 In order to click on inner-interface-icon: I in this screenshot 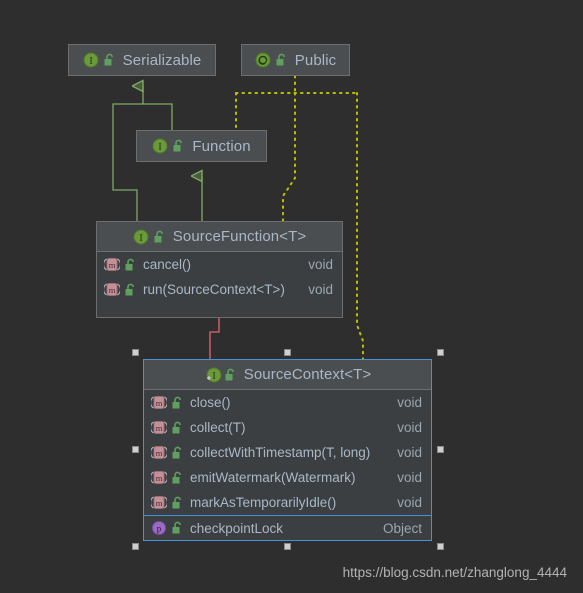, I will do `click(213, 375)`.